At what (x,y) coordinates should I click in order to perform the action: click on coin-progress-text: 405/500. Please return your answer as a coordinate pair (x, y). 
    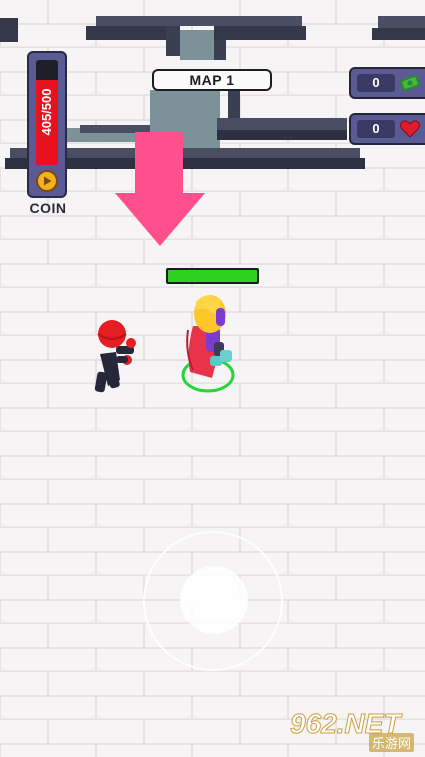
    Looking at the image, I should click on (46, 112).